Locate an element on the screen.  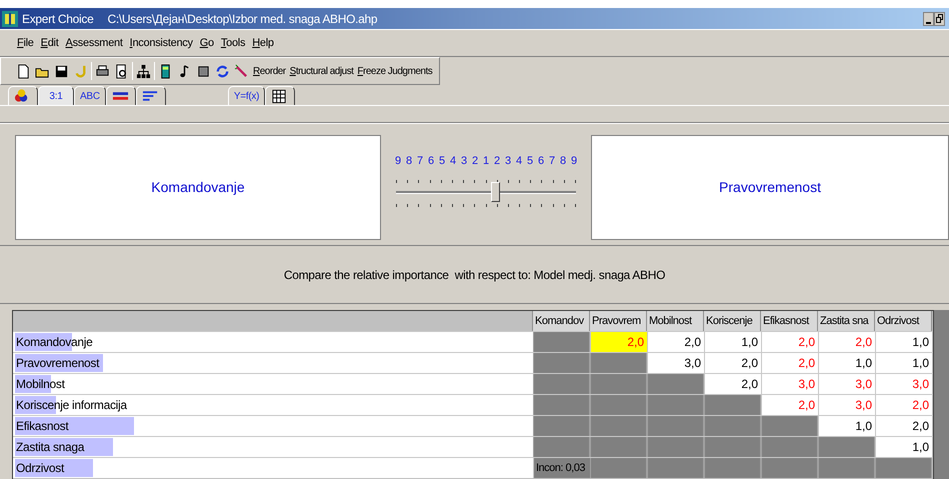
menu-item: Help is located at coordinates (263, 43).